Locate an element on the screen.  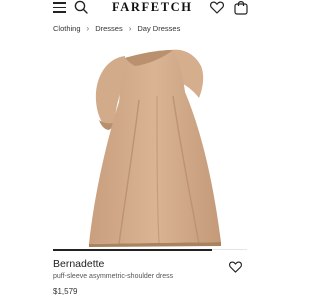
heart-icon is located at coordinates (217, 7).